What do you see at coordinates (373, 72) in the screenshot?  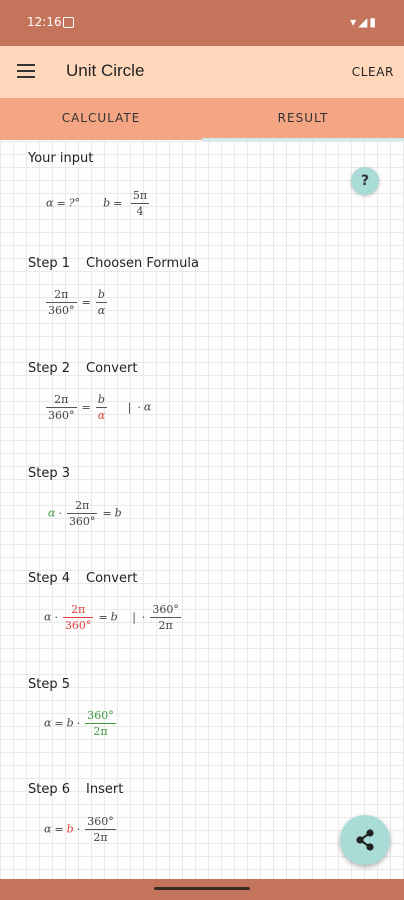 I see `clear-button: CLEAR` at bounding box center [373, 72].